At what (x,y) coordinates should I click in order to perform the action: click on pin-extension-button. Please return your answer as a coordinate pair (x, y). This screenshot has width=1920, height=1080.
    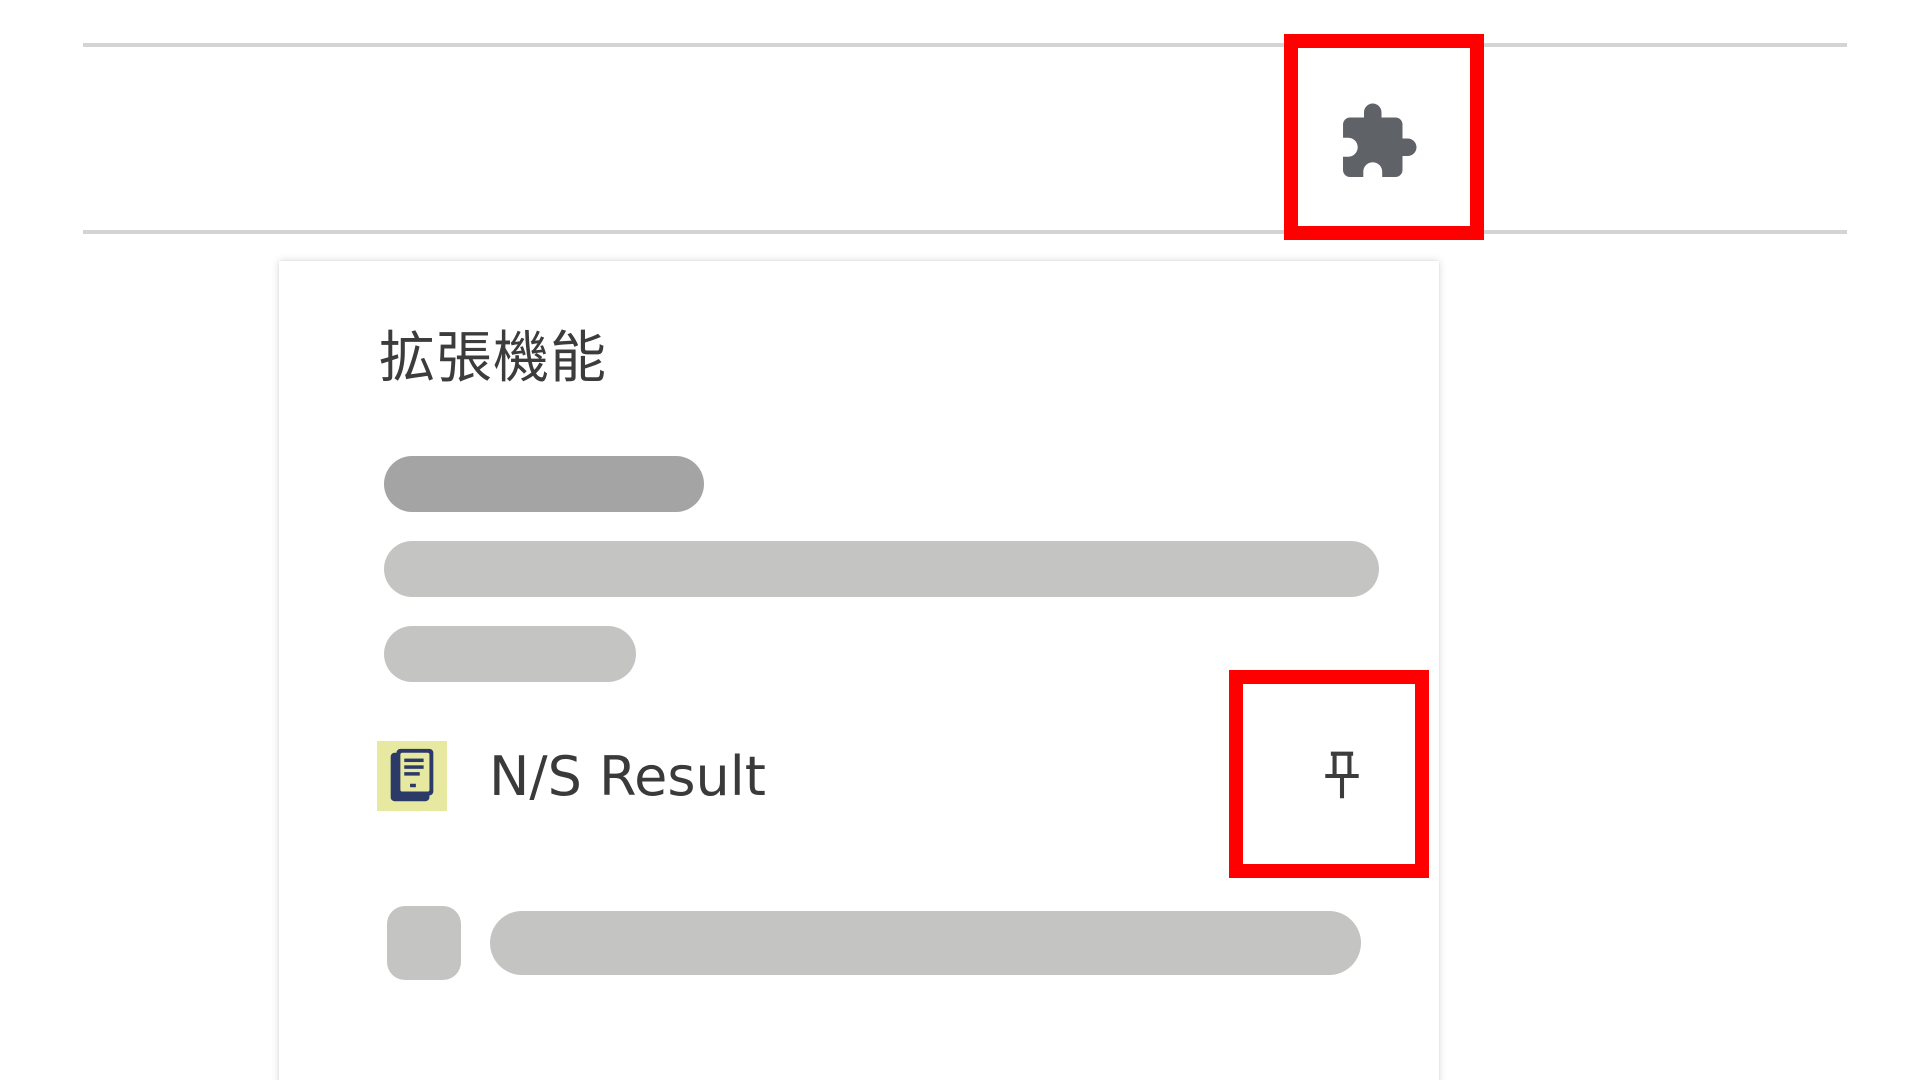
    Looking at the image, I should click on (1342, 776).